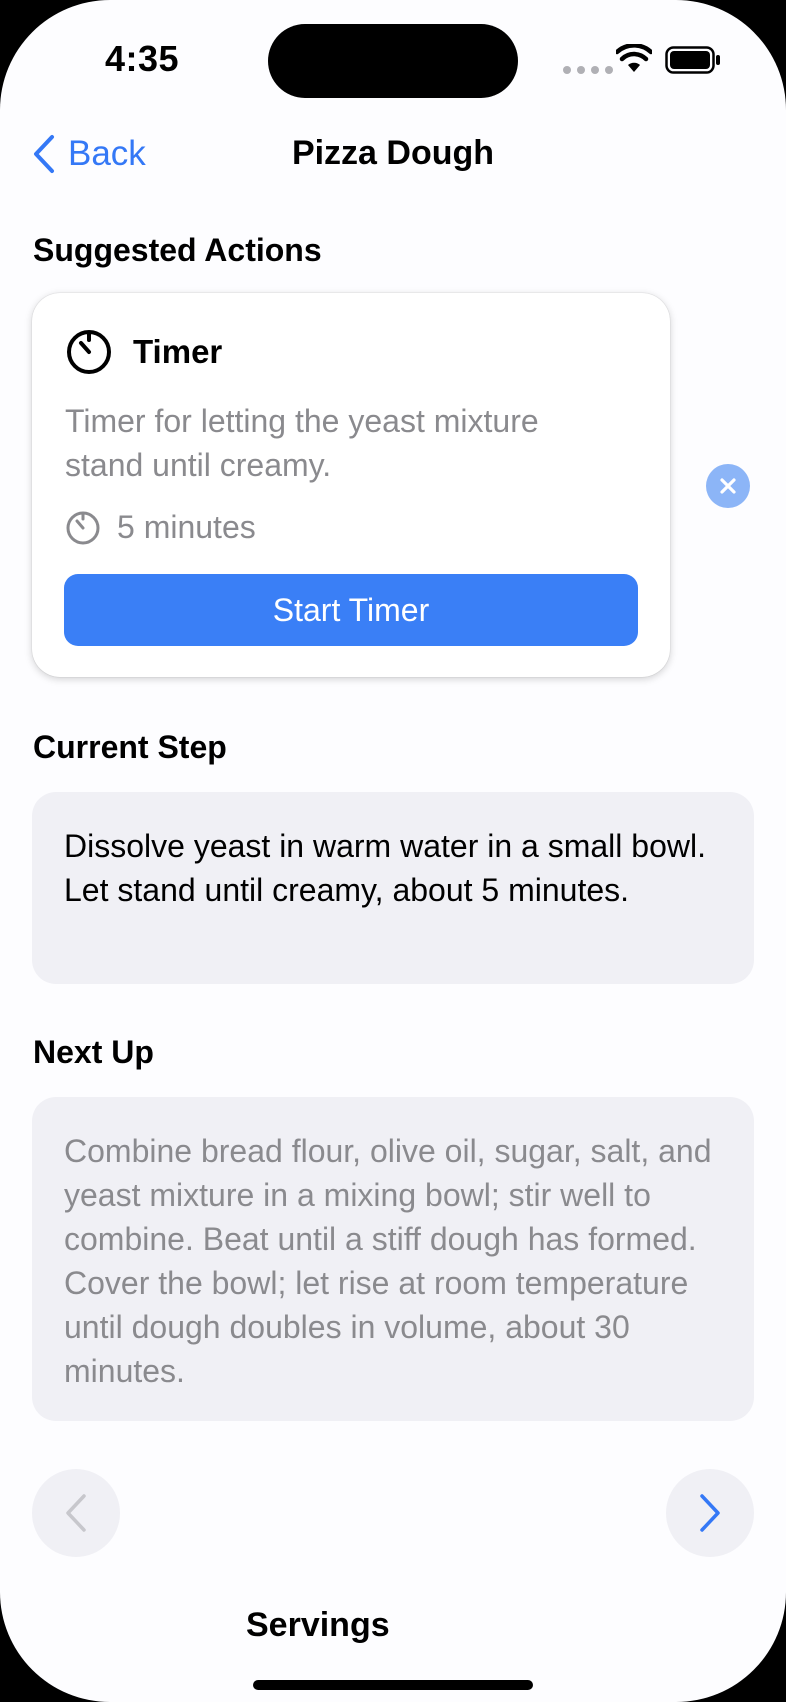 Image resolution: width=786 pixels, height=1702 pixels. What do you see at coordinates (393, 61) in the screenshot?
I see `dynamic-island` at bounding box center [393, 61].